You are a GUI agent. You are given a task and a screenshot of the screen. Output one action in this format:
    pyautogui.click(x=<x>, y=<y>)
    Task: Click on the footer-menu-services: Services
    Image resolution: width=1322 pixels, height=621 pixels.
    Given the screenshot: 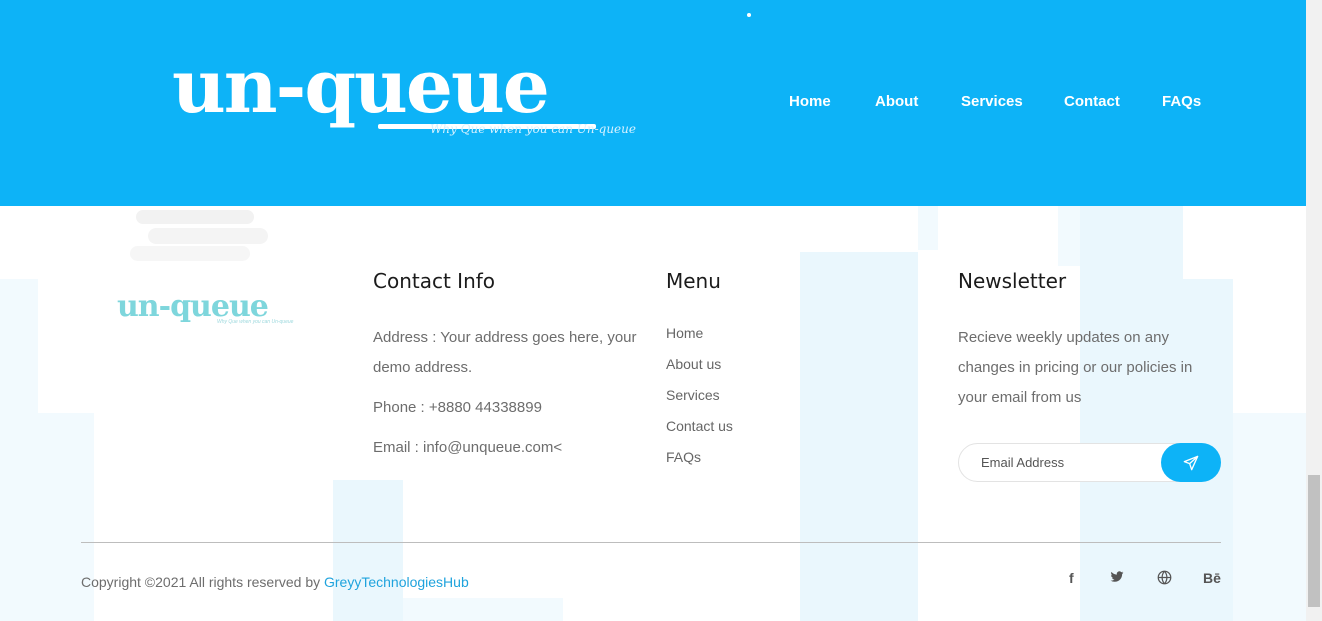 What is the action you would take?
    pyautogui.click(x=693, y=395)
    